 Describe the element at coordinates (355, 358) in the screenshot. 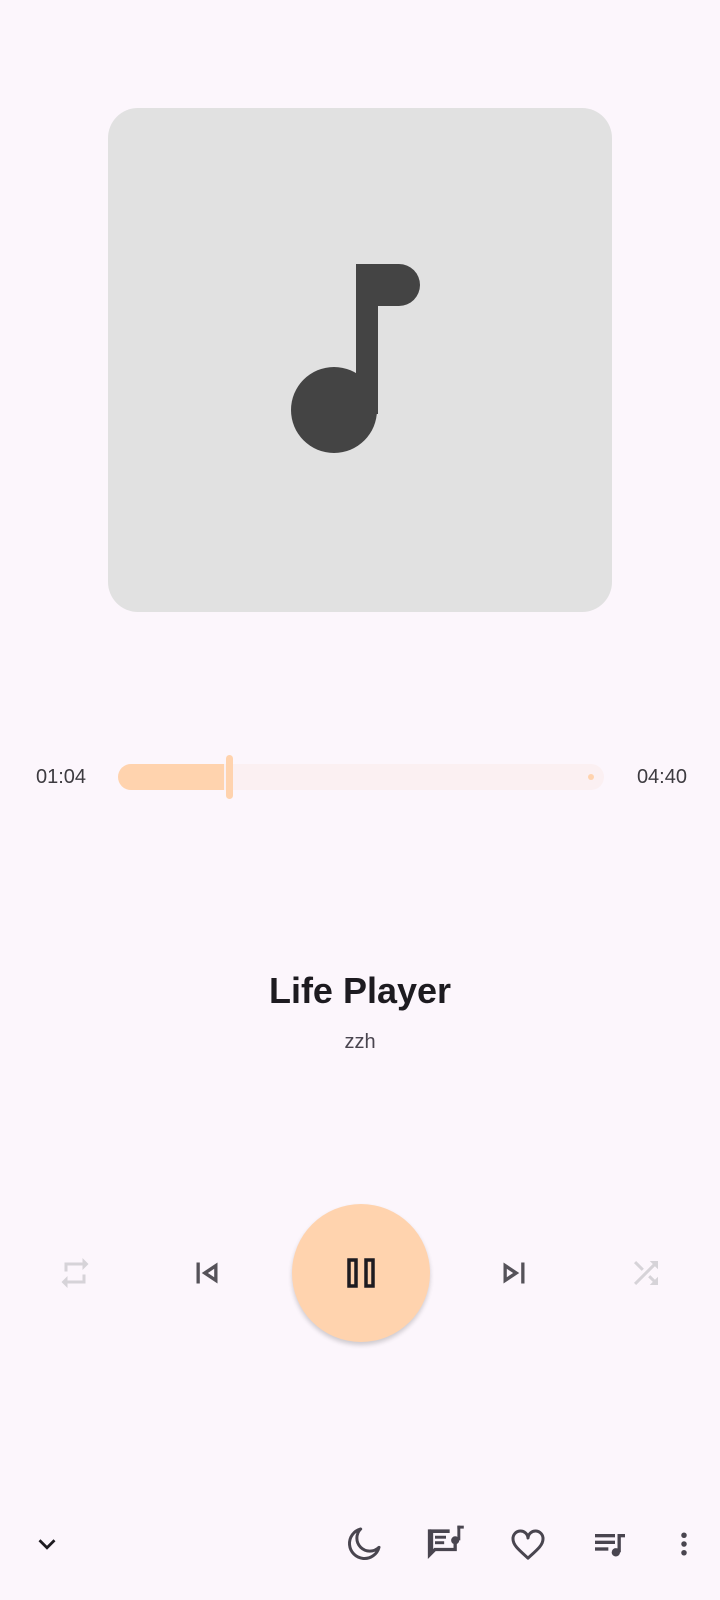

I see `music-note-icon` at that location.